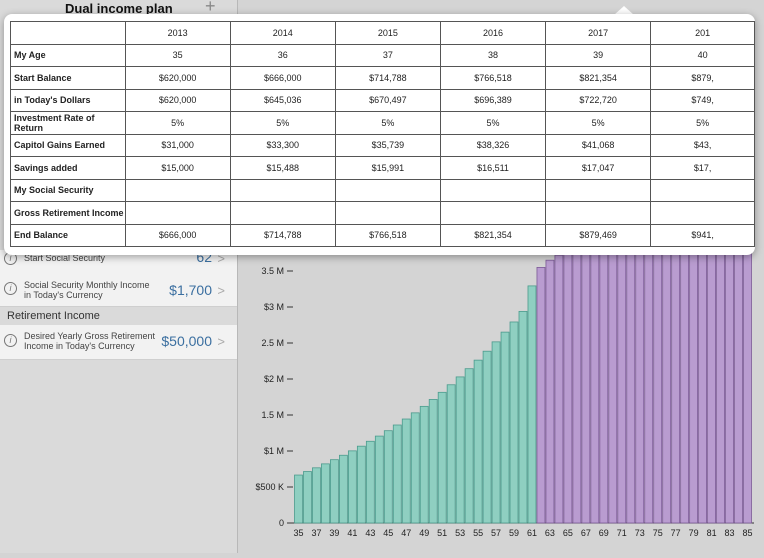 The height and width of the screenshot is (558, 764). What do you see at coordinates (702, 168) in the screenshot?
I see `table-cell: $17,` at bounding box center [702, 168].